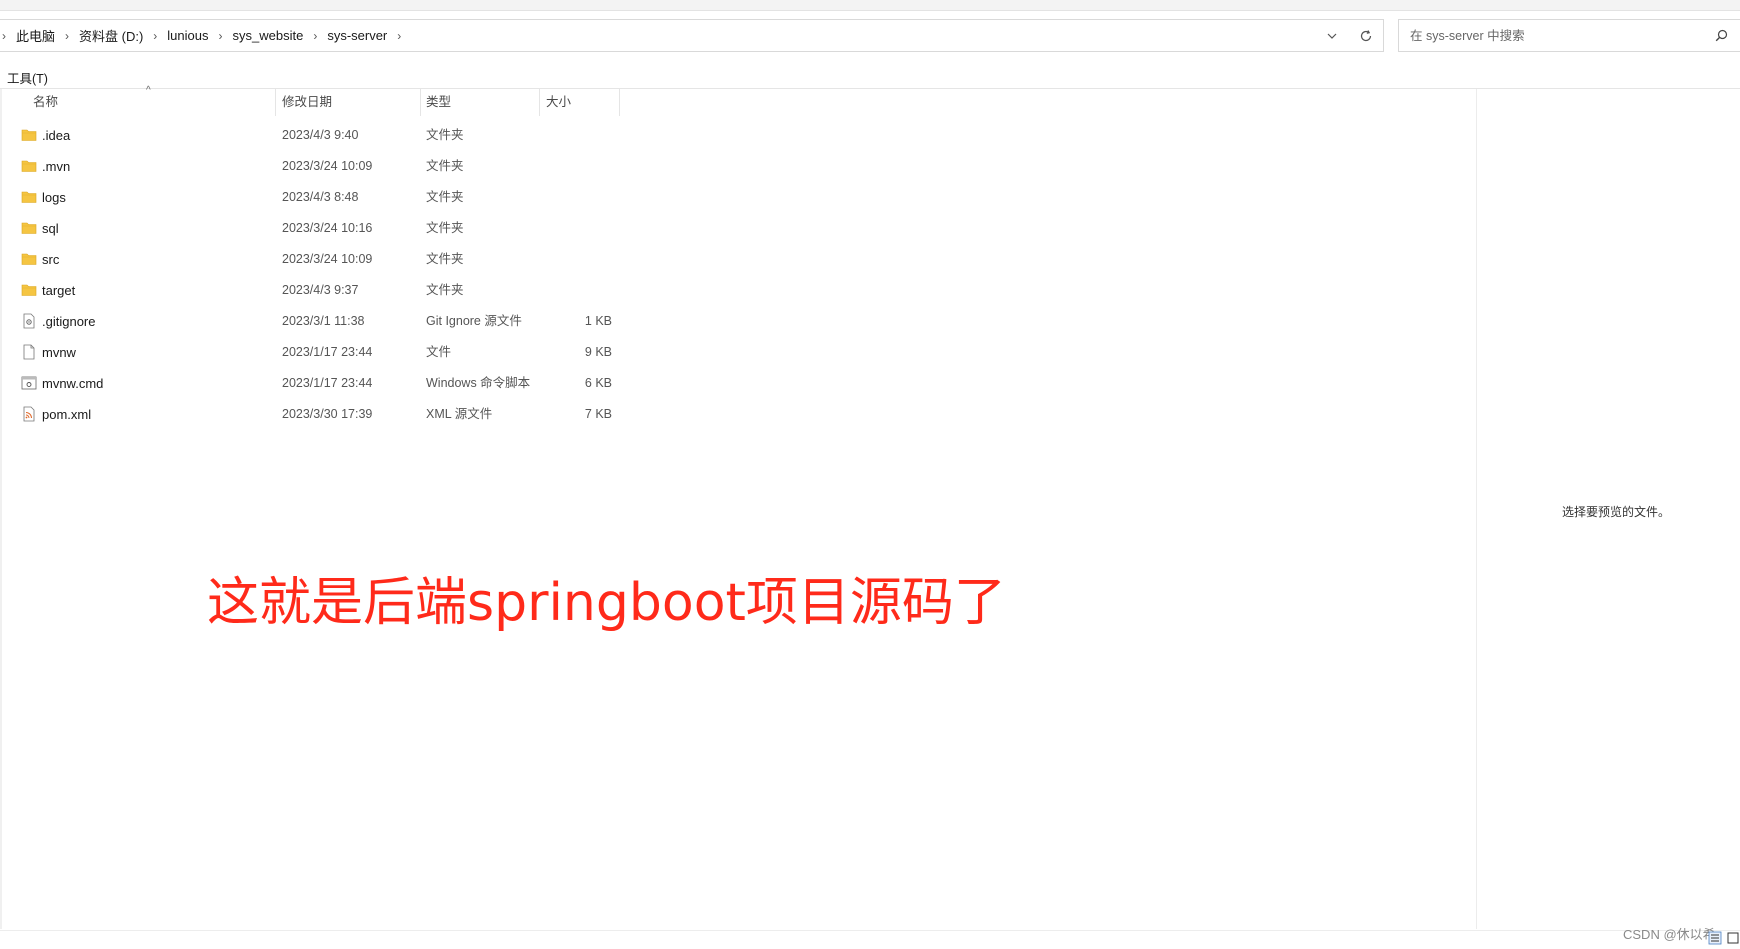  What do you see at coordinates (148, 90) in the screenshot?
I see `sort-ascending-icon: ^` at bounding box center [148, 90].